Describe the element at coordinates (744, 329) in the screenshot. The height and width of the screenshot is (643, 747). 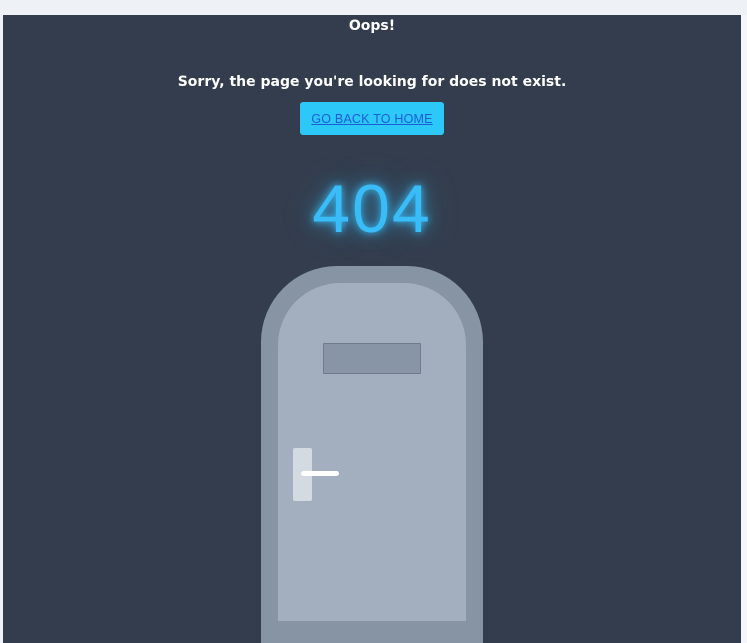
I see `scrollbar-track` at that location.